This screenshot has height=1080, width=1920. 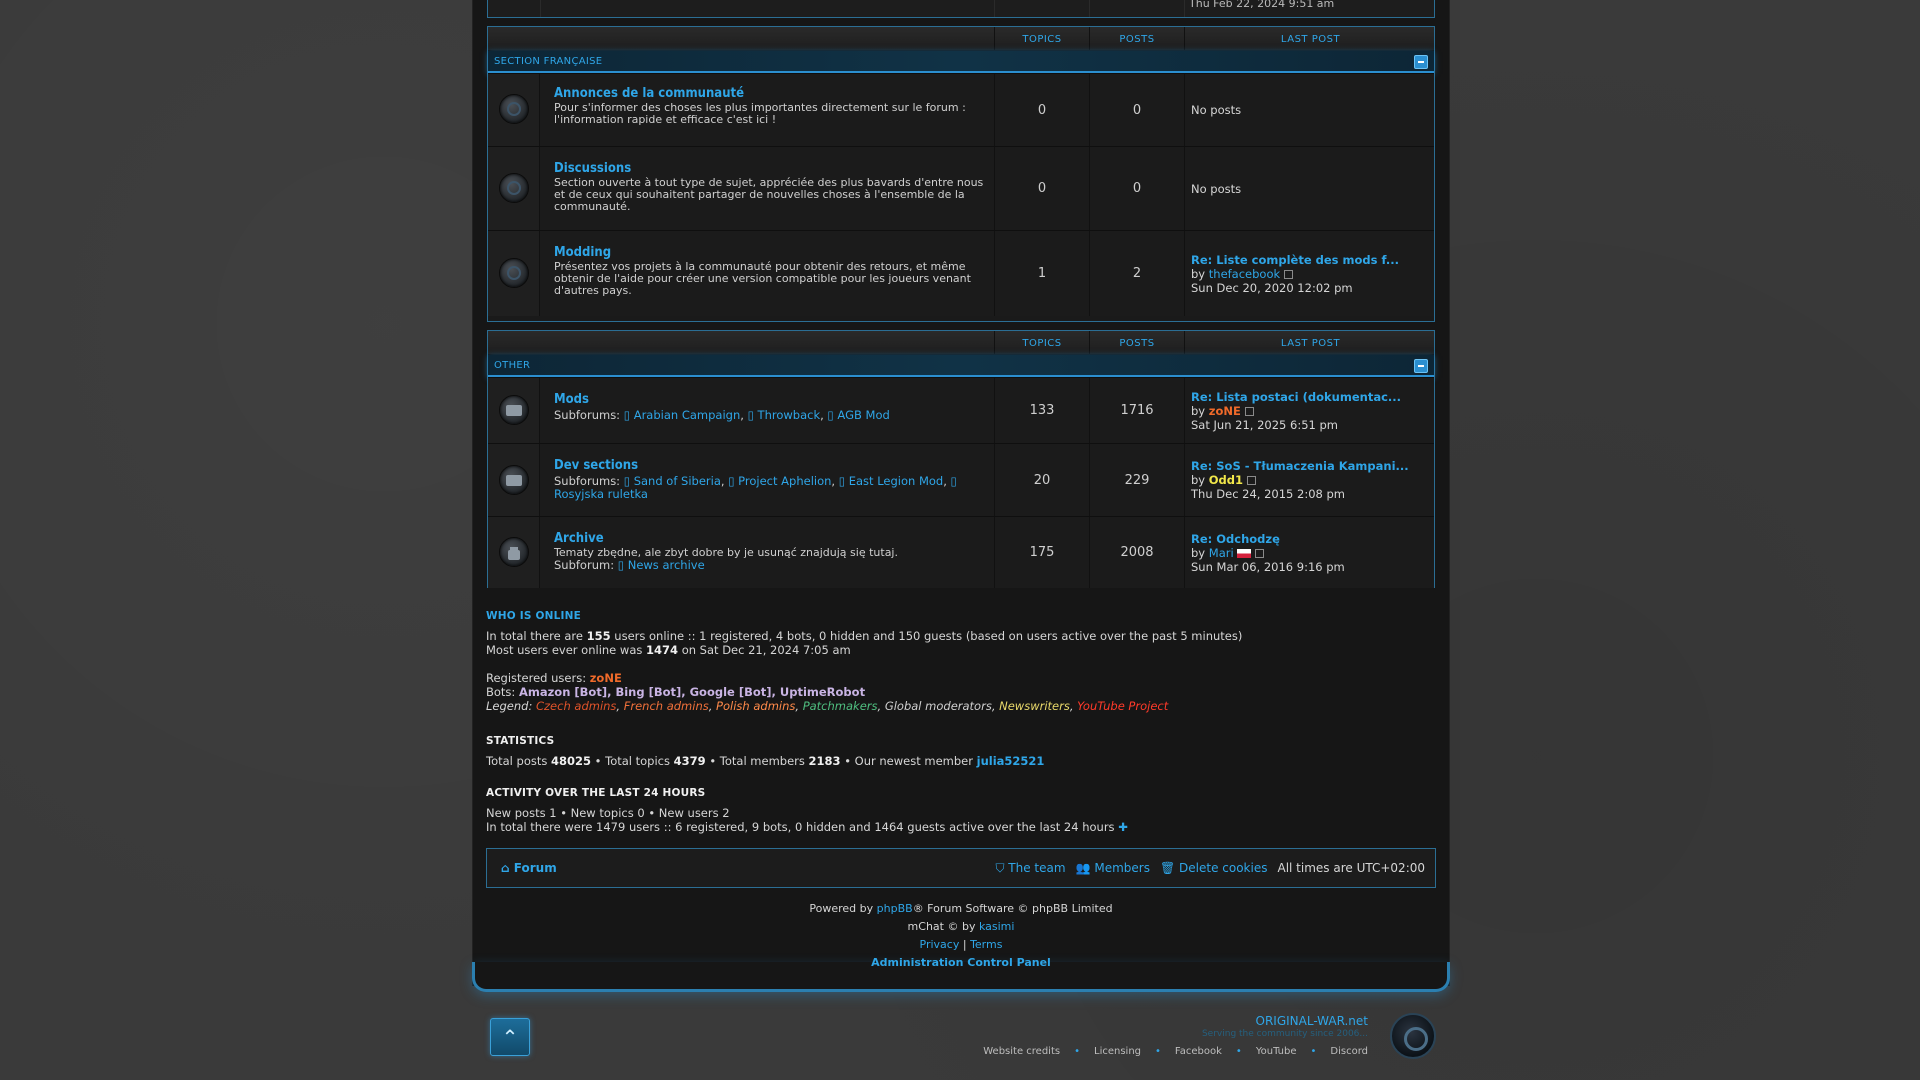 What do you see at coordinates (1113, 868) in the screenshot?
I see `members-link: 👥 Members` at bounding box center [1113, 868].